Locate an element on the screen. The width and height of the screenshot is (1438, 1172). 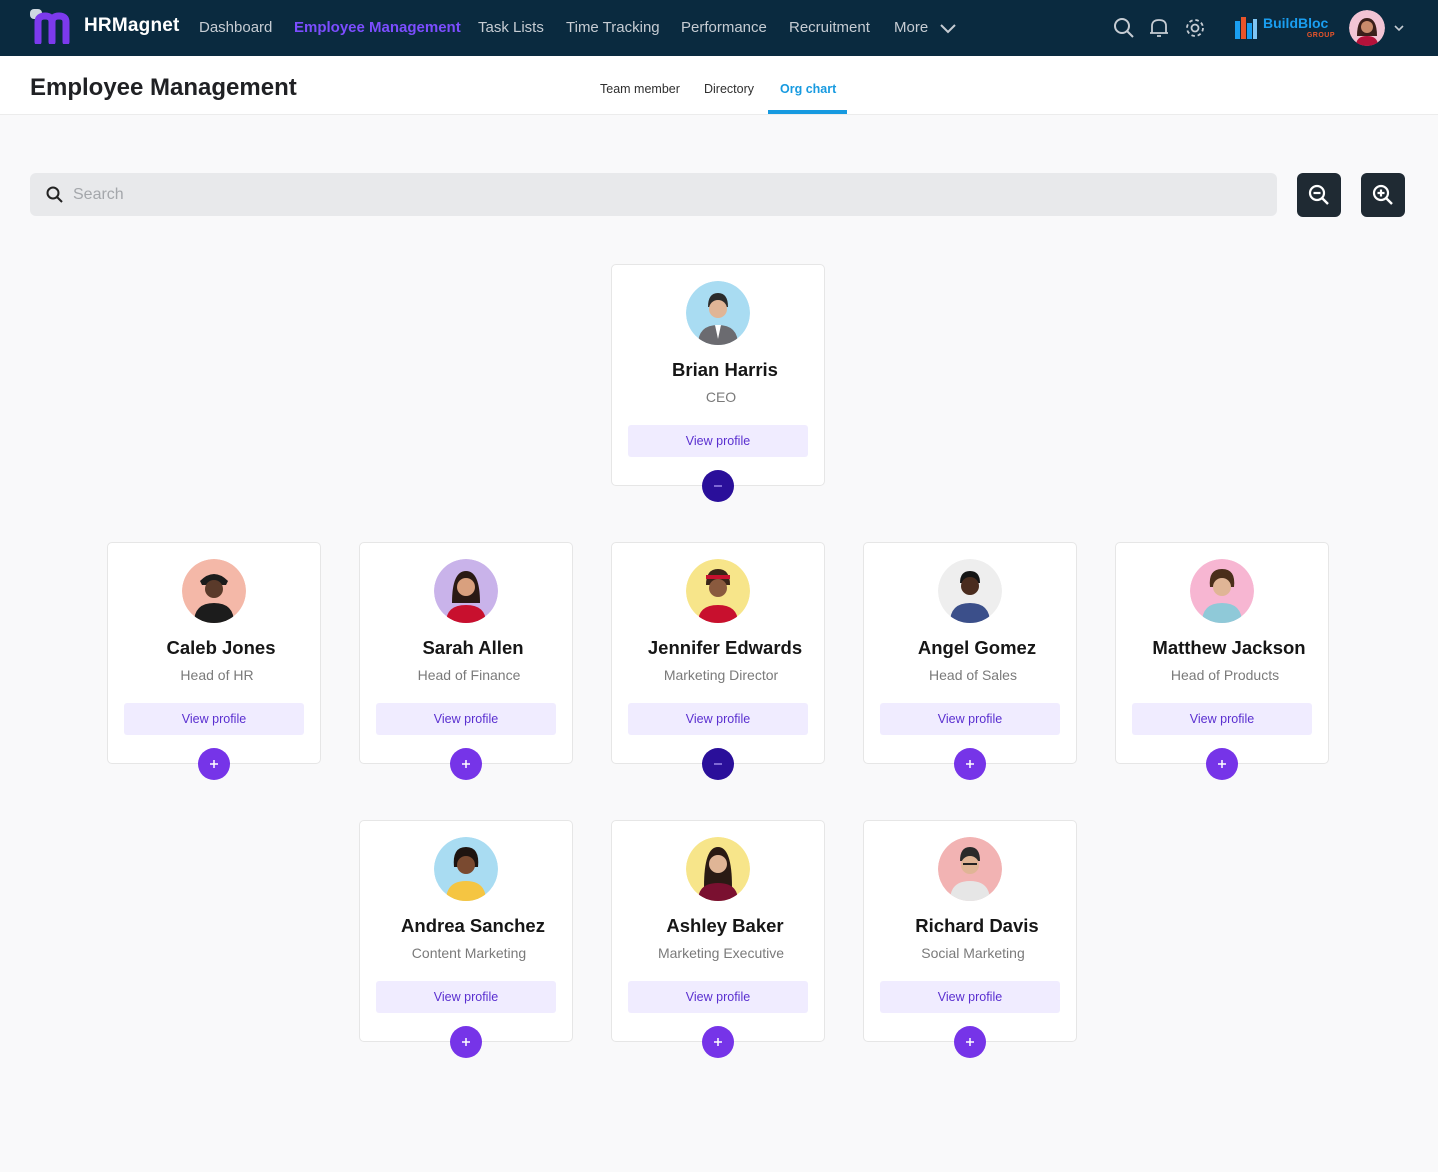
employee-name: Matthew Jackson is located at coordinates (1229, 647).